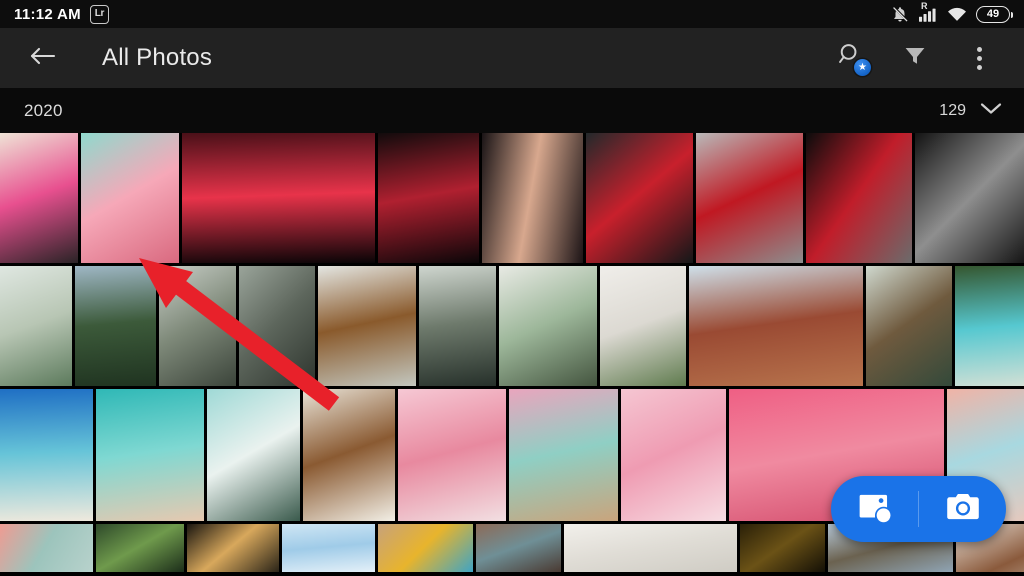 The height and width of the screenshot is (576, 1024). I want to click on photo-r2-c7, so click(548, 326).